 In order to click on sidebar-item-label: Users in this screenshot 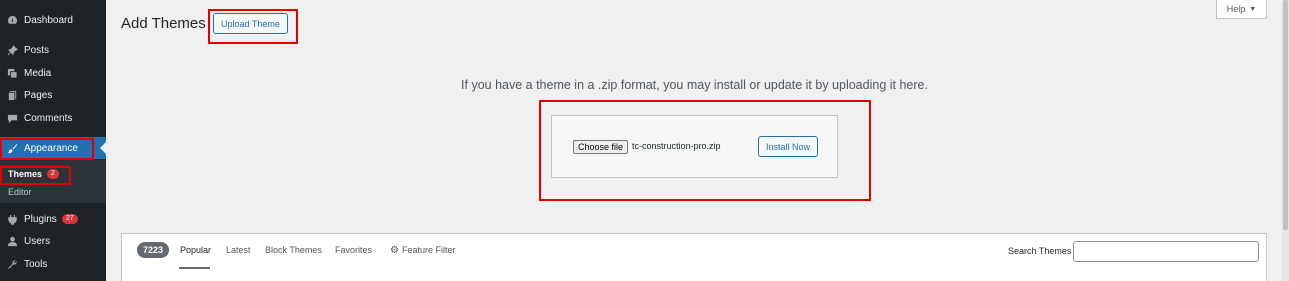, I will do `click(37, 241)`.